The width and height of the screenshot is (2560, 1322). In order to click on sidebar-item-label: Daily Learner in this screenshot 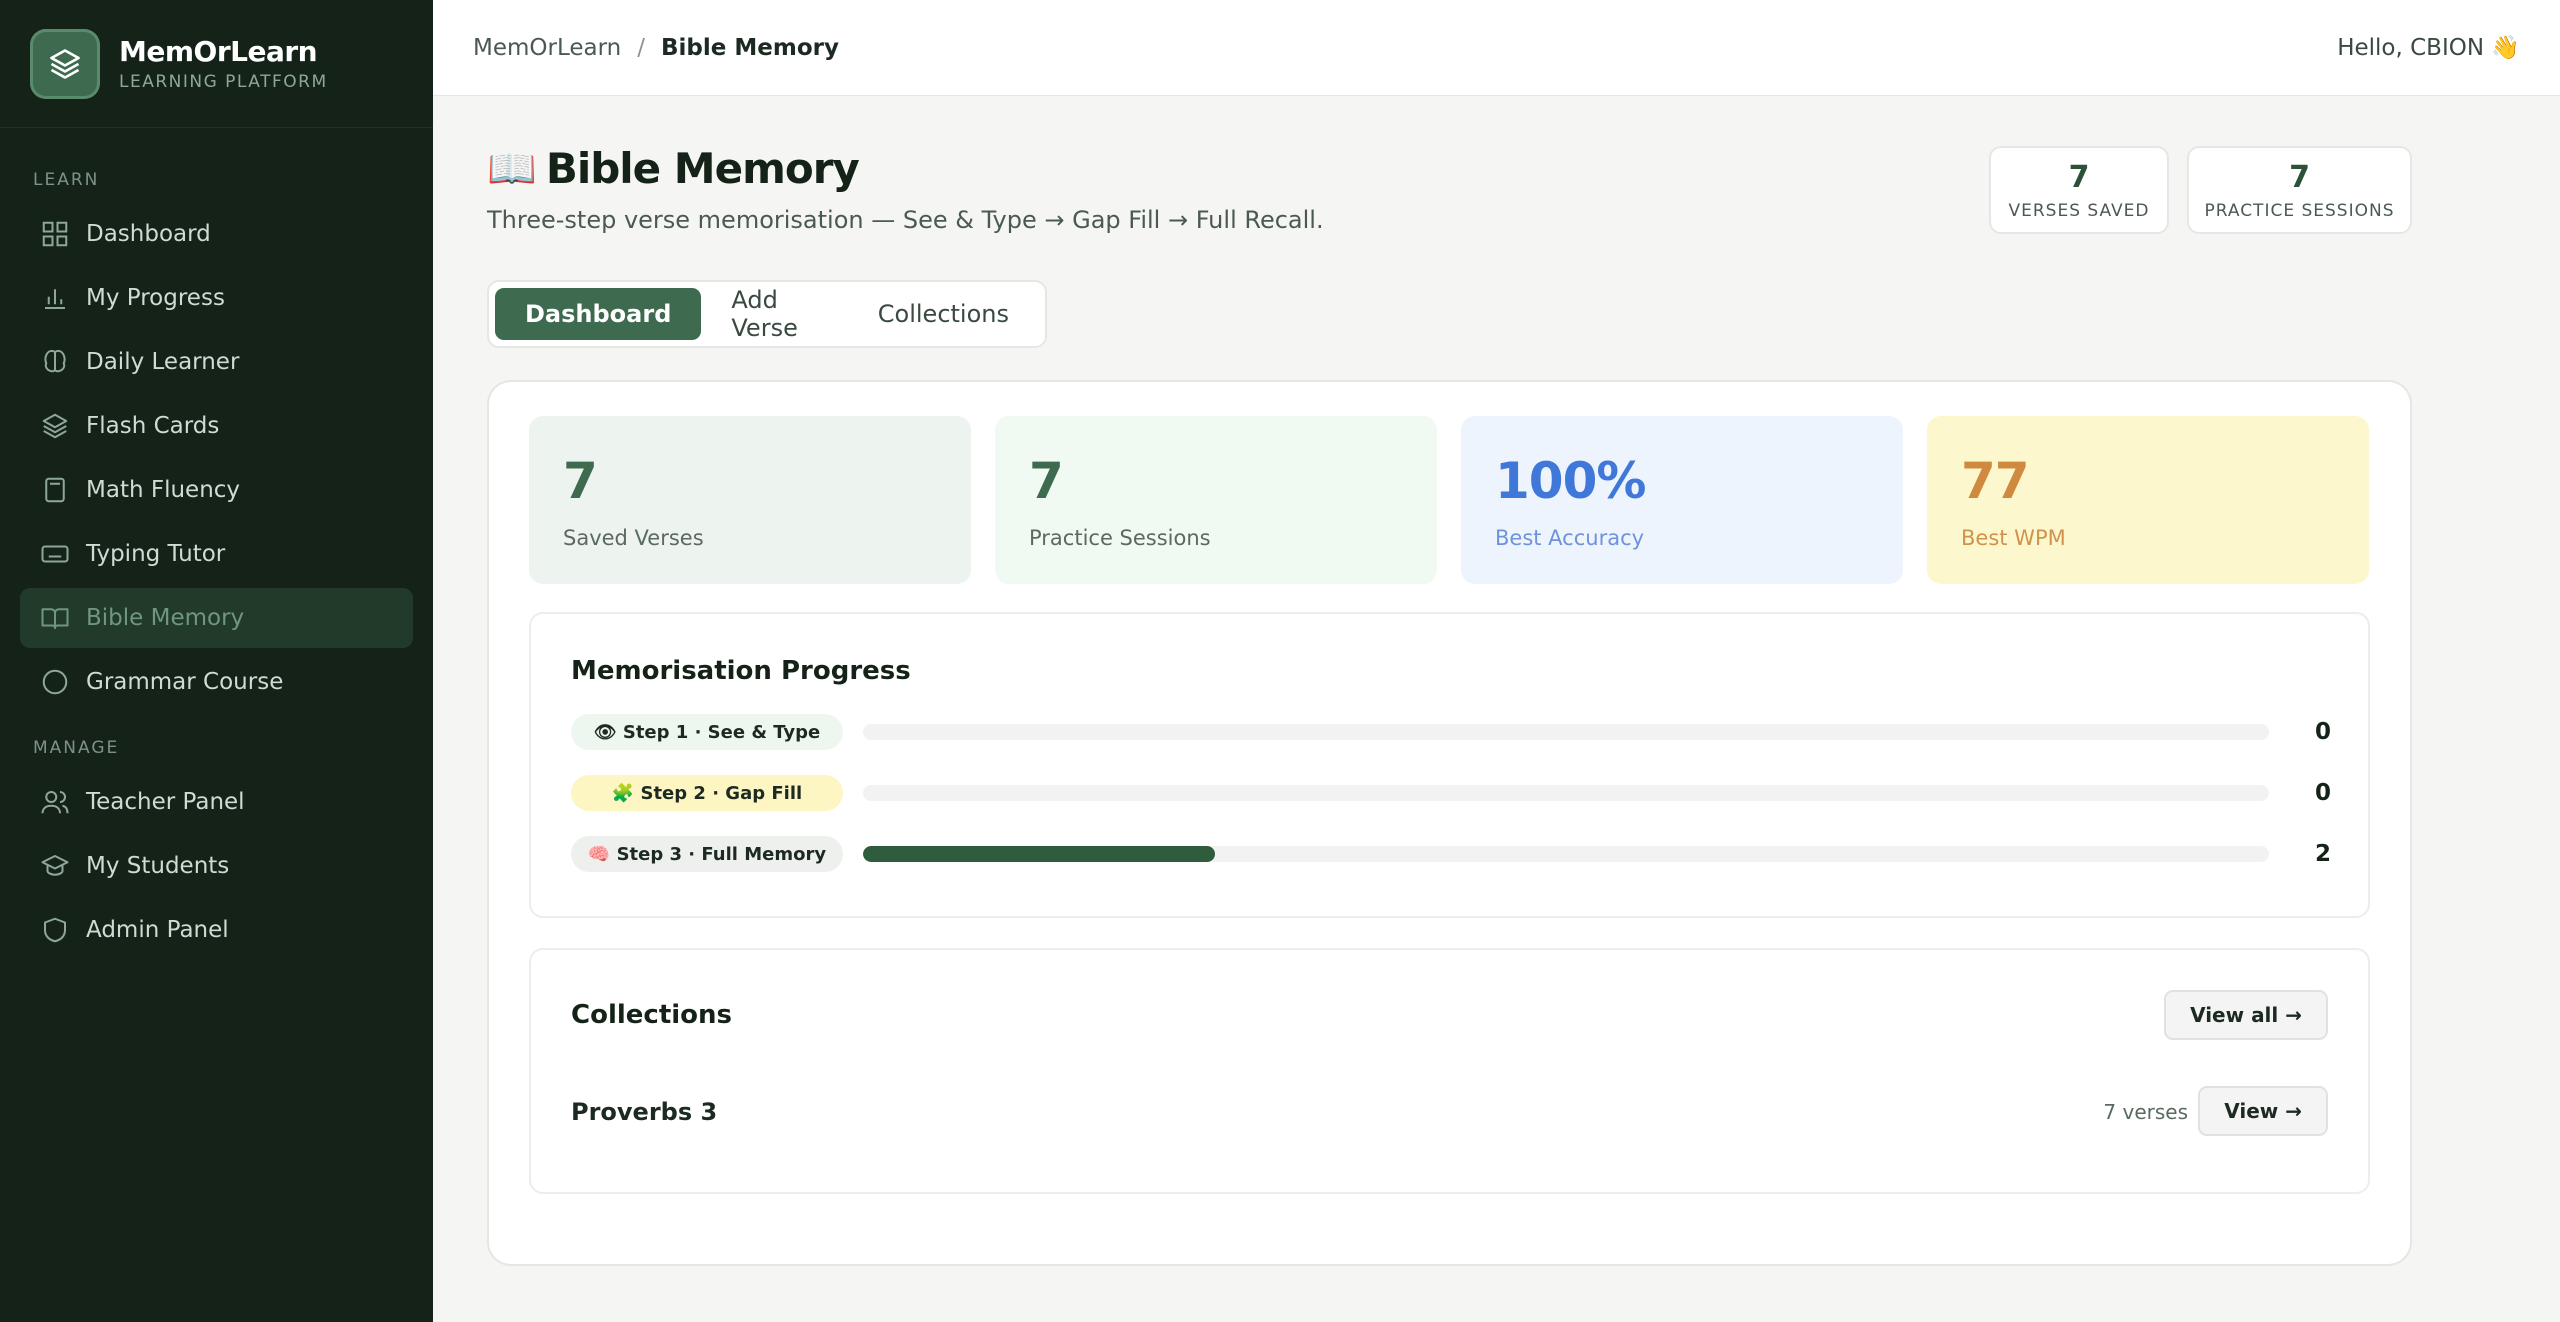, I will do `click(163, 362)`.